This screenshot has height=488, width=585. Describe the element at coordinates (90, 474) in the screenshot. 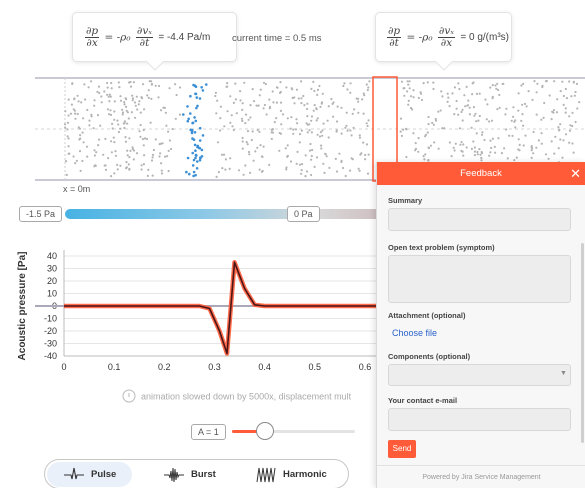

I see `mode-pulse-button: Pulse` at that location.